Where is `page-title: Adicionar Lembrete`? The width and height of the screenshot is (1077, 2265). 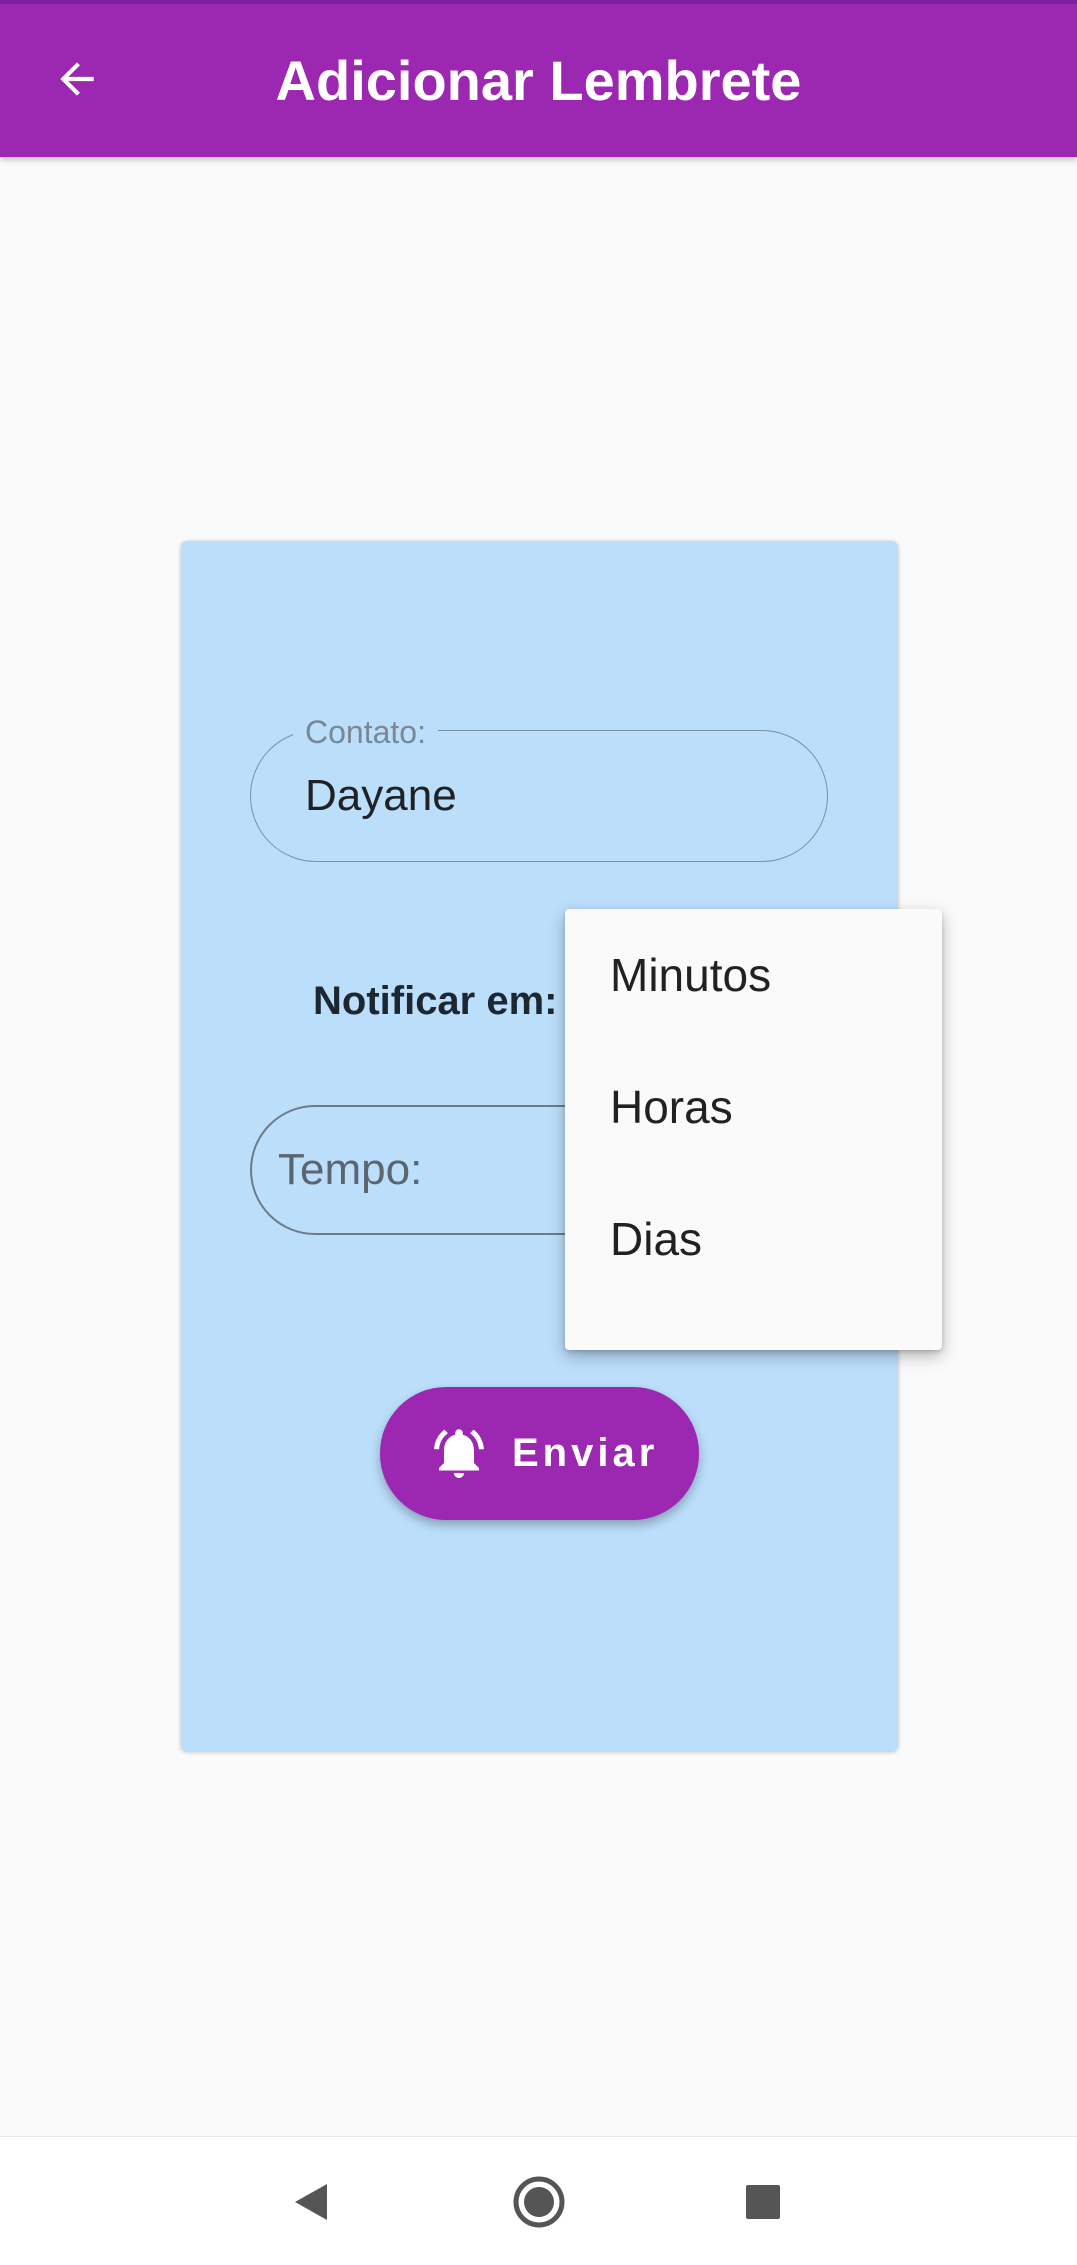 page-title: Adicionar Lembrete is located at coordinates (538, 80).